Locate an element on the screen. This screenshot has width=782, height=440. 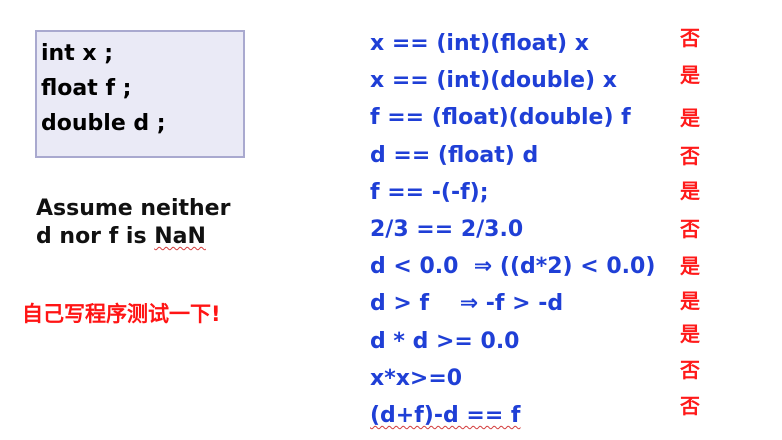
expression-3: f == (float)(double) f is located at coordinates (500, 118).